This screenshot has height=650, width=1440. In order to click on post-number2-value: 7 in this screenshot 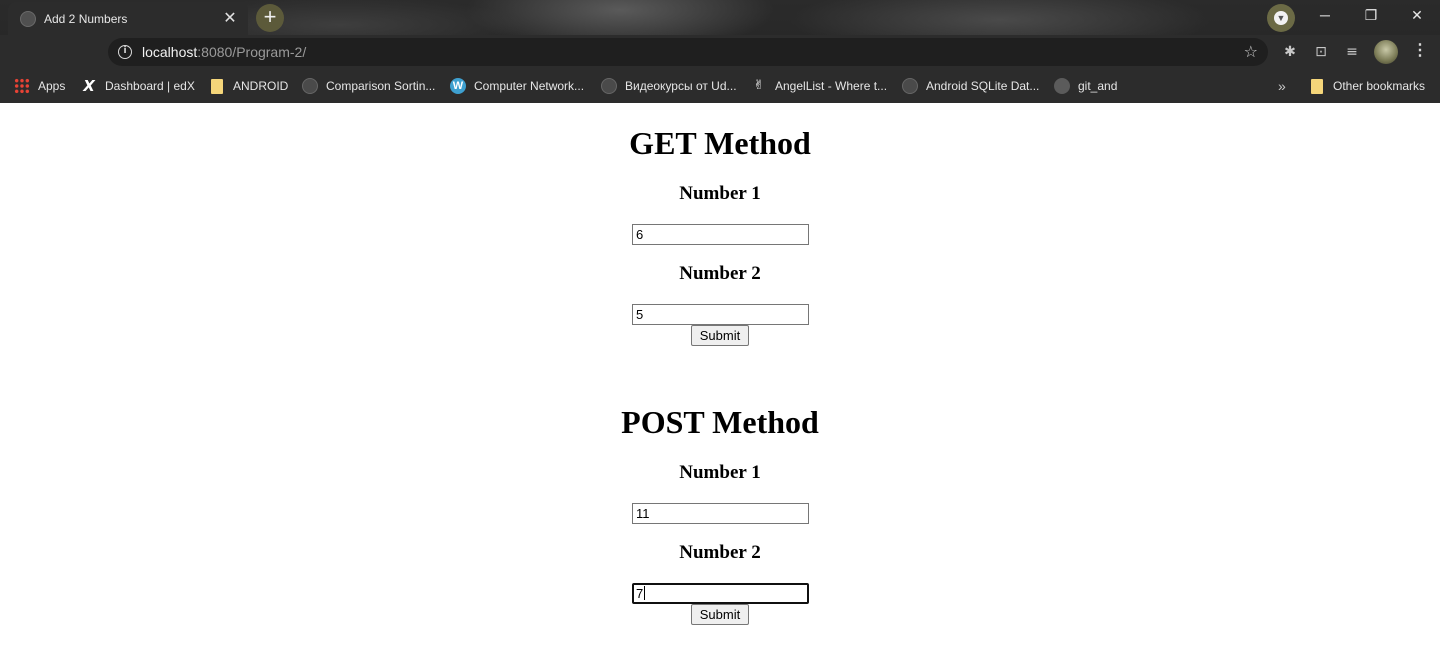, I will do `click(640, 593)`.